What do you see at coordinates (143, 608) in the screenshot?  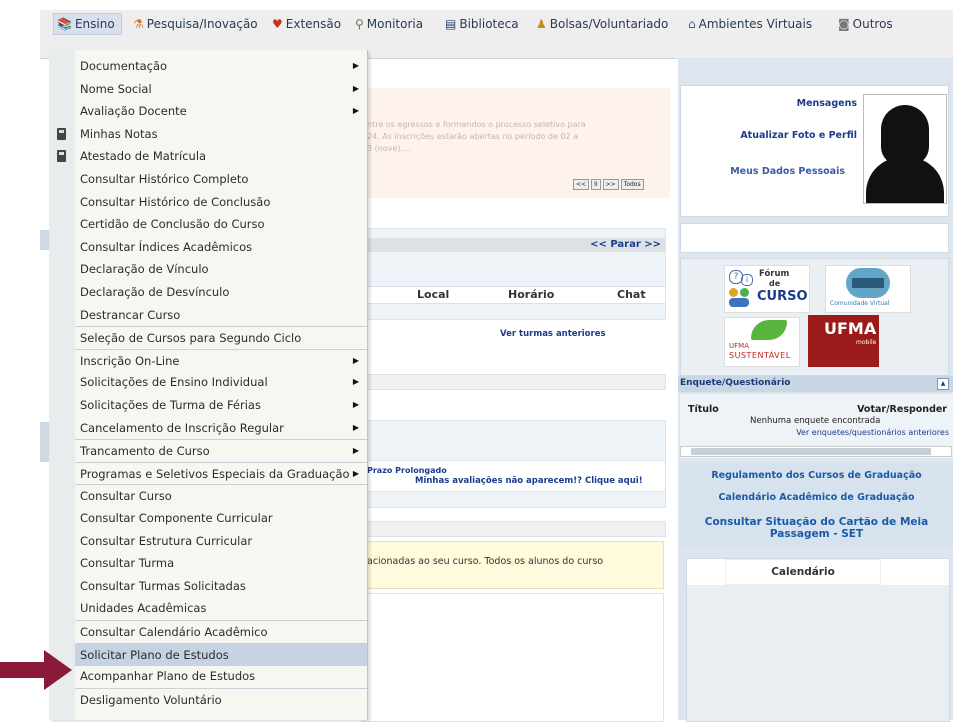 I see `dropdown-item-label: Unidades Acadêmicas` at bounding box center [143, 608].